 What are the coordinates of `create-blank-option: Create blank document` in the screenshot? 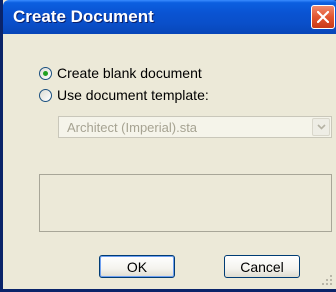 It's located at (120, 73).